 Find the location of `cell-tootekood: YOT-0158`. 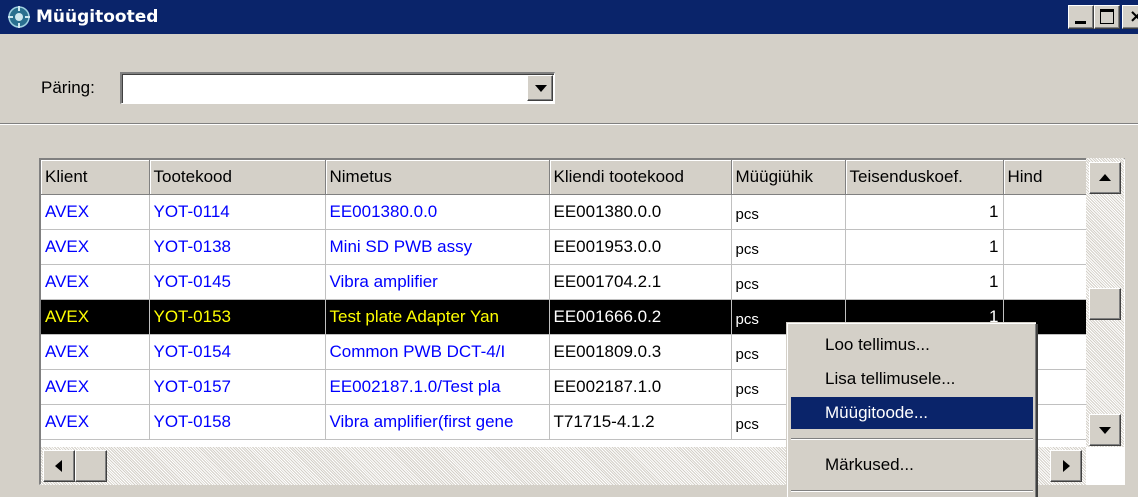

cell-tootekood: YOT-0158 is located at coordinates (237, 422).